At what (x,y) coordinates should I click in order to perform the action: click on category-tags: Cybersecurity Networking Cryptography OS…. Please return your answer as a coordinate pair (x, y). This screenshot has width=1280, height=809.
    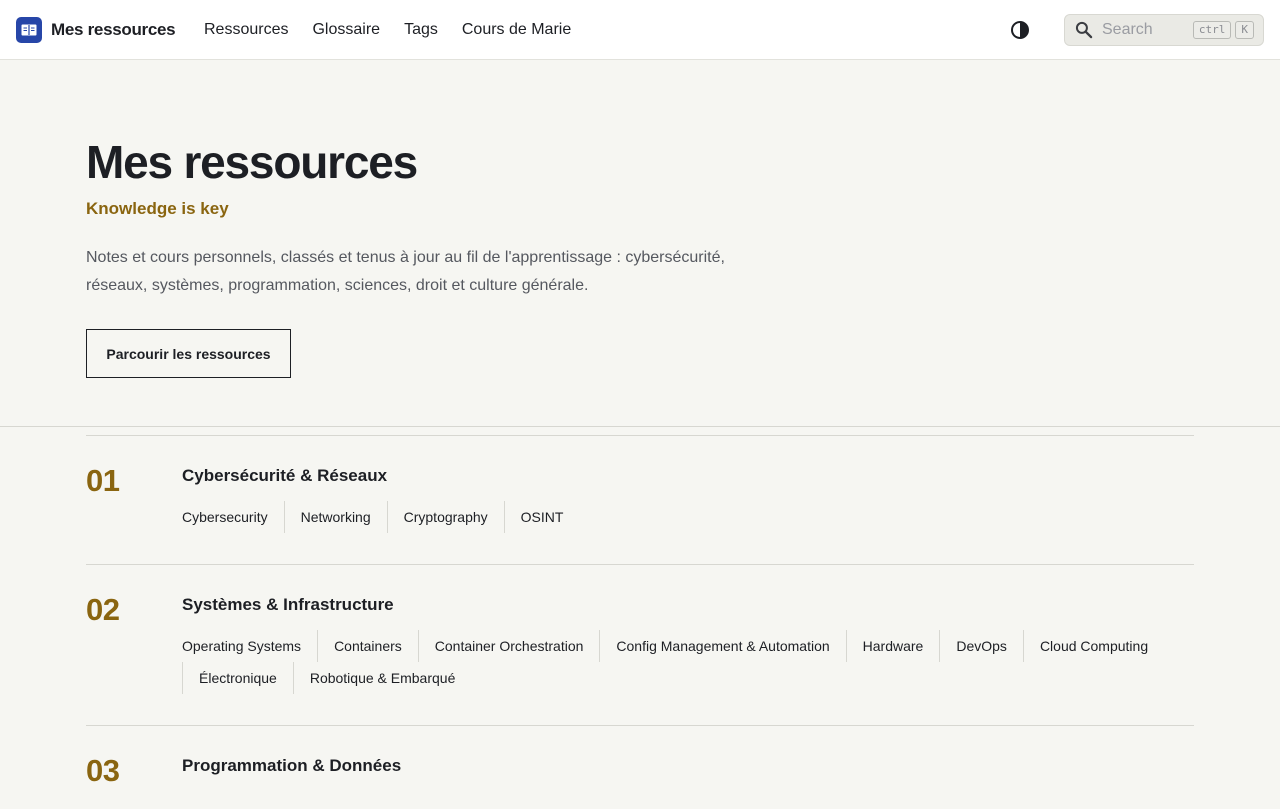
    Looking at the image, I should click on (688, 517).